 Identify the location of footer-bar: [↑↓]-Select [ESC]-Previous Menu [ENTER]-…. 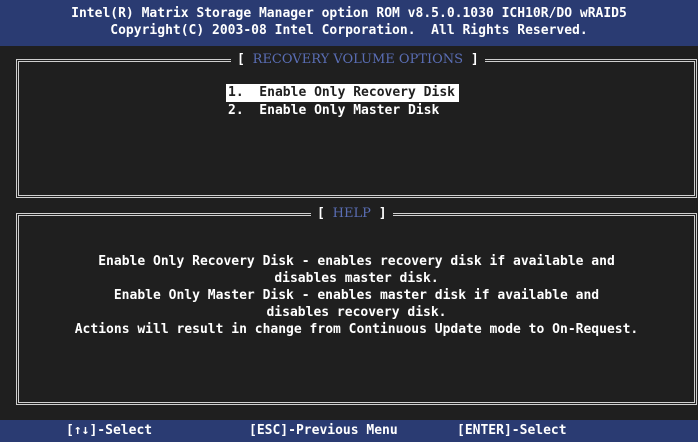
(349, 431).